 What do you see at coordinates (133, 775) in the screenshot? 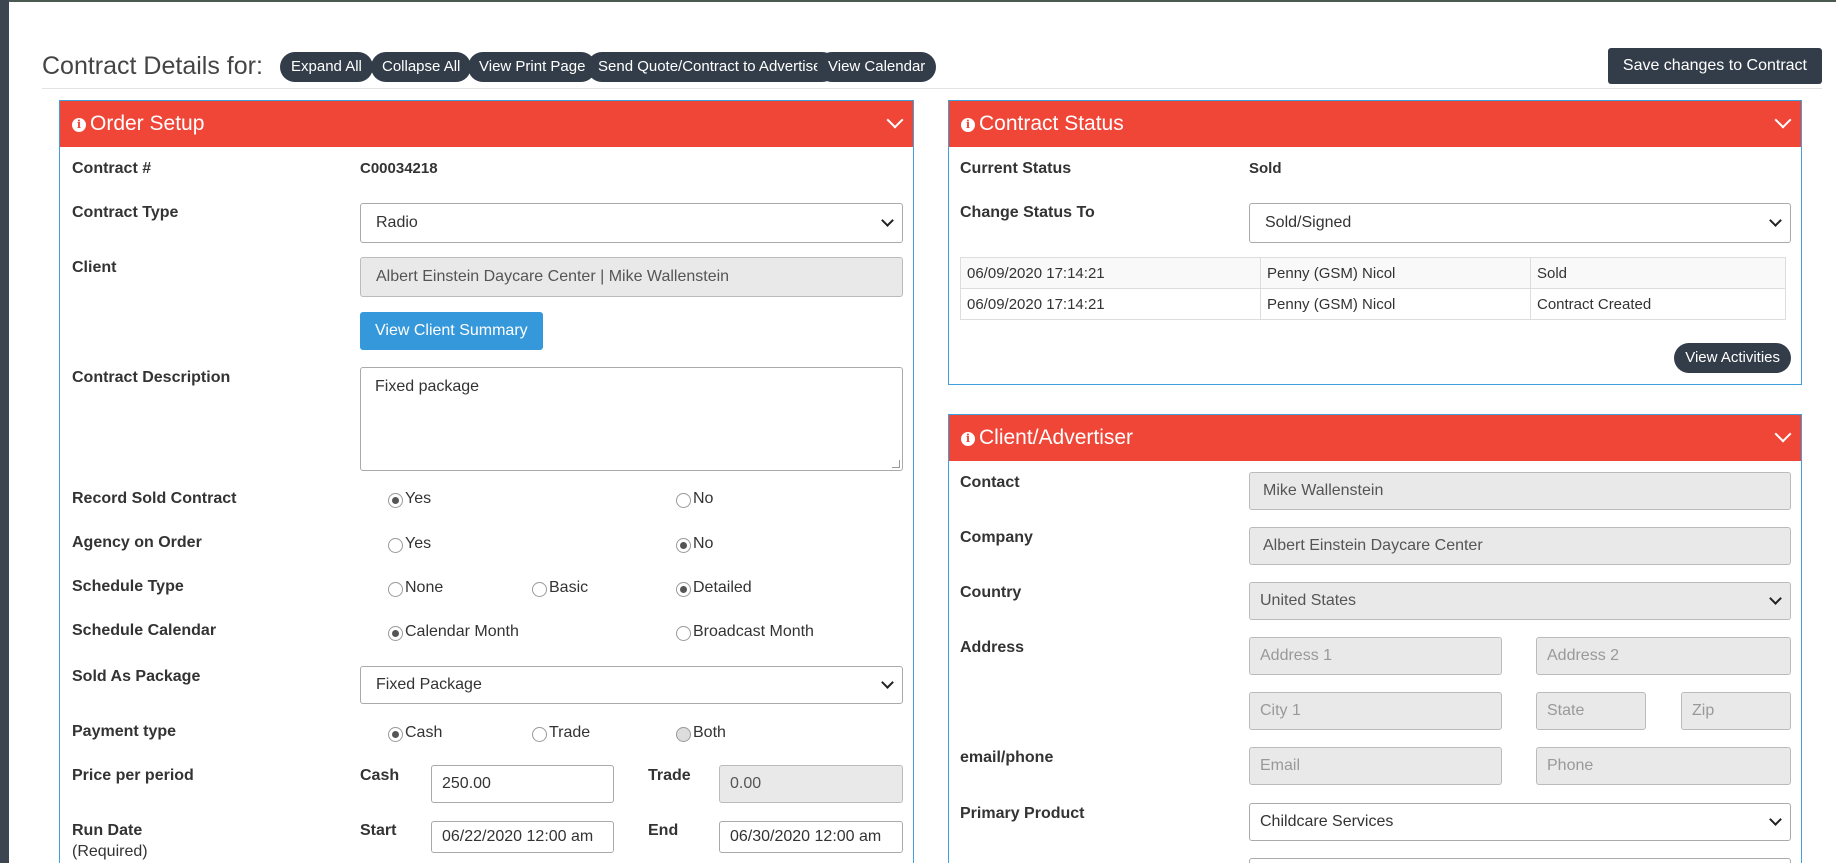
I see `price-per-period-label: Price per period` at bounding box center [133, 775].